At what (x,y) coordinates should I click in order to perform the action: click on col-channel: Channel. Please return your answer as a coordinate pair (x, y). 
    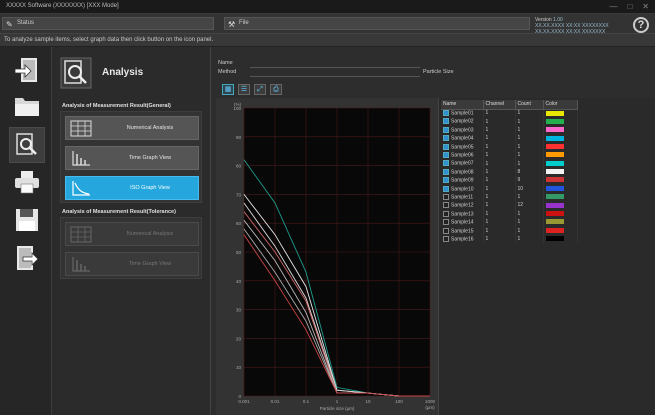
    Looking at the image, I should click on (499, 105).